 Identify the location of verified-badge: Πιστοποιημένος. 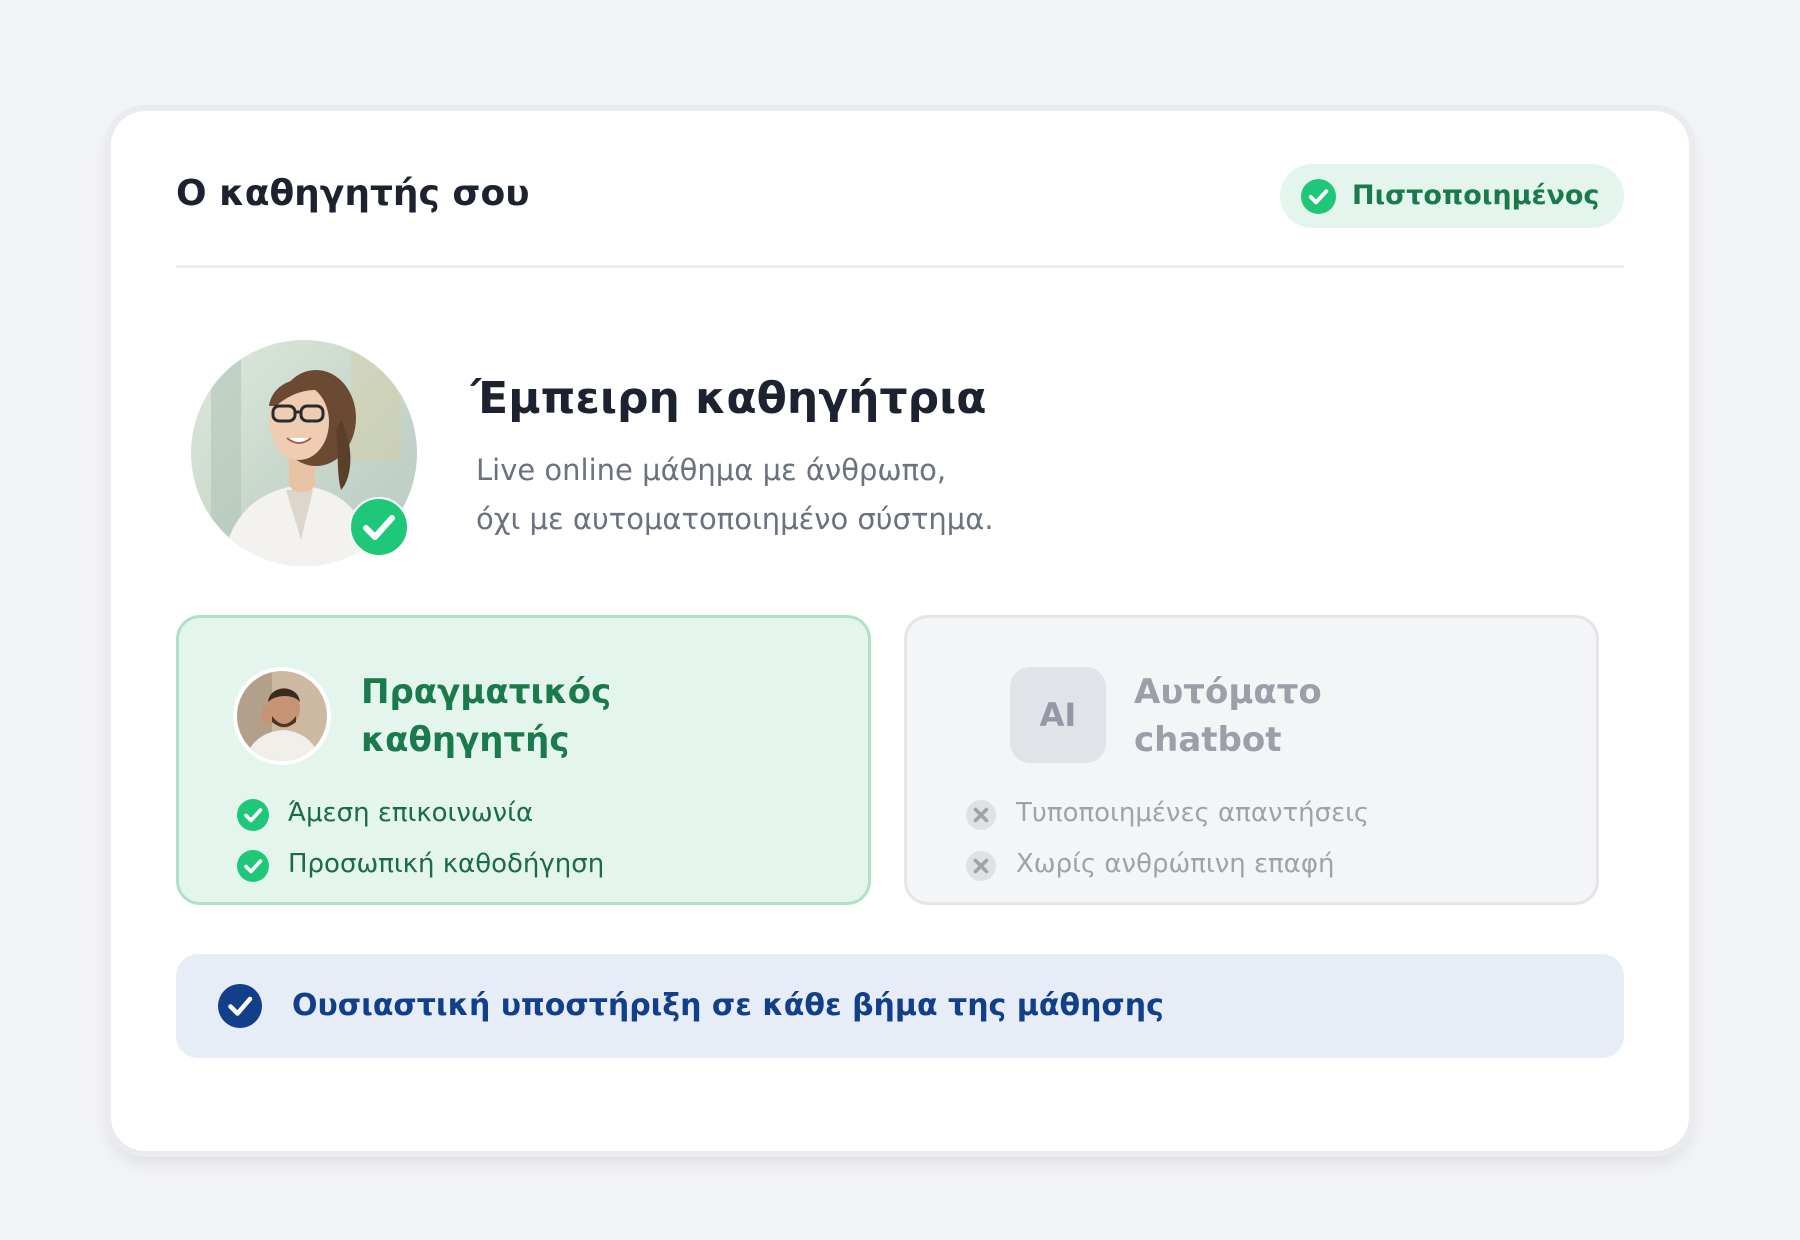
(1452, 196).